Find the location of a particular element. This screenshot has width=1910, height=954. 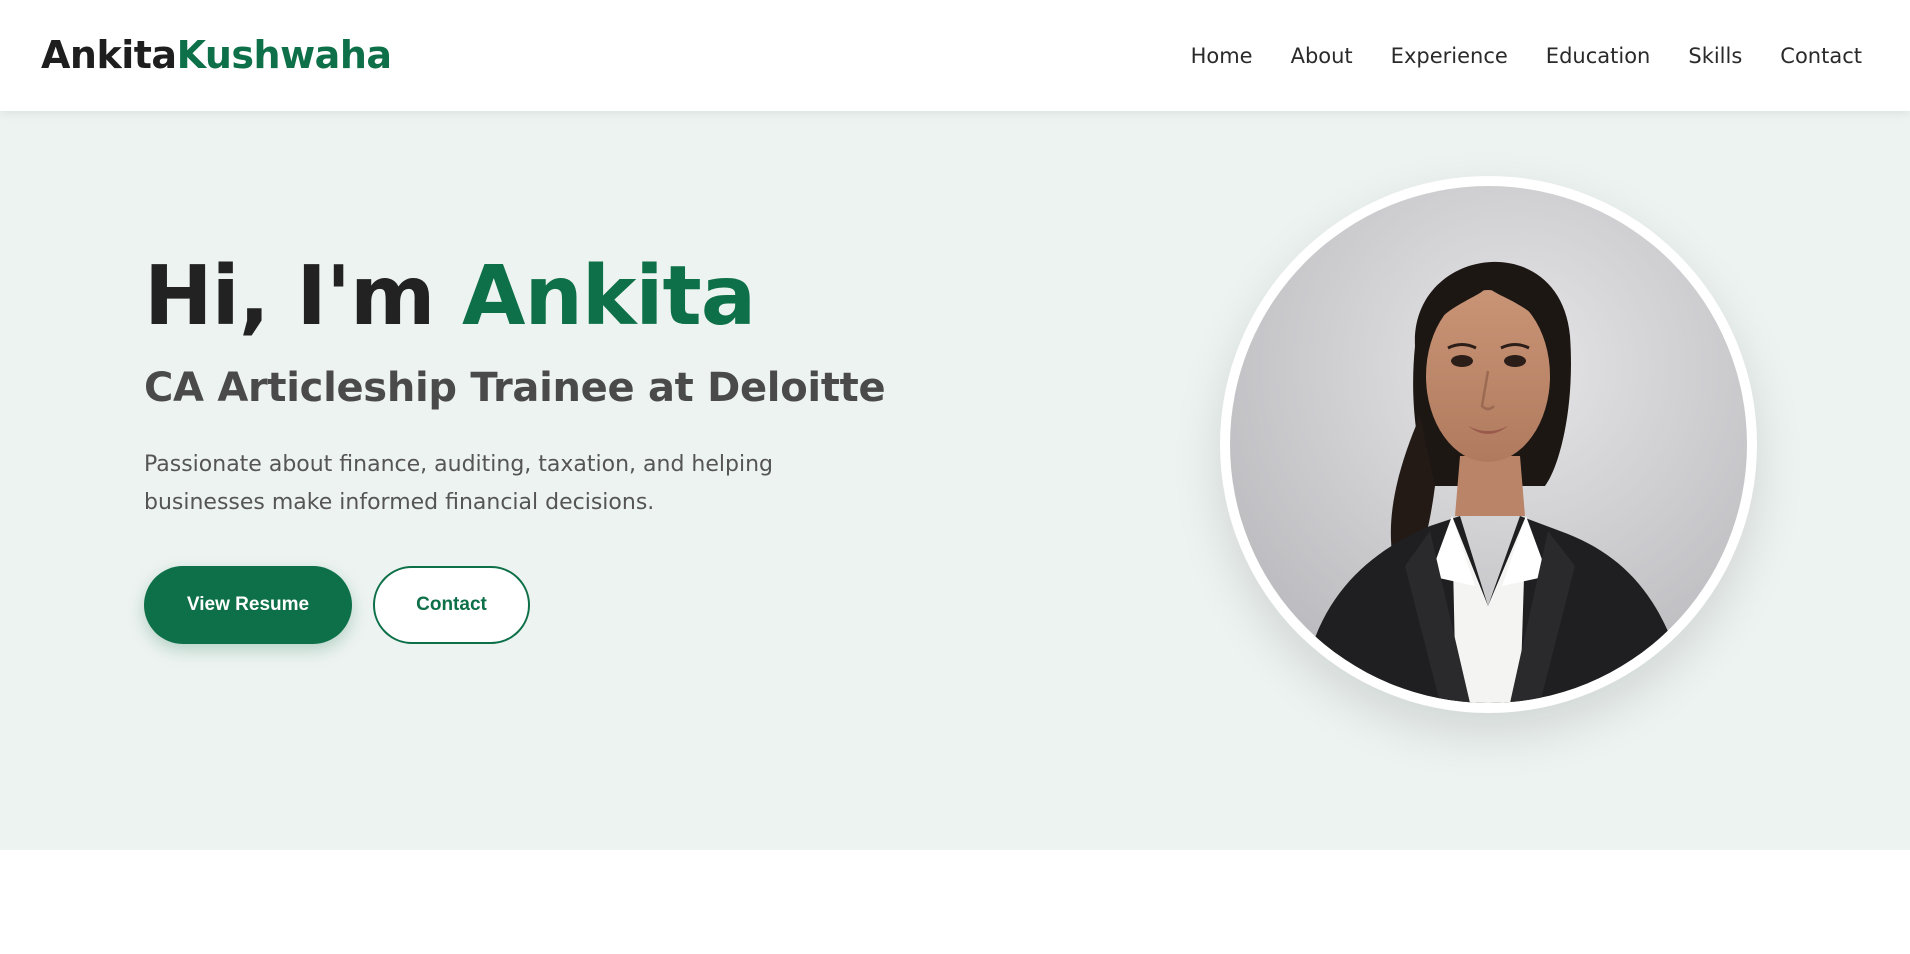

nav-home-link: Home is located at coordinates (1222, 56).